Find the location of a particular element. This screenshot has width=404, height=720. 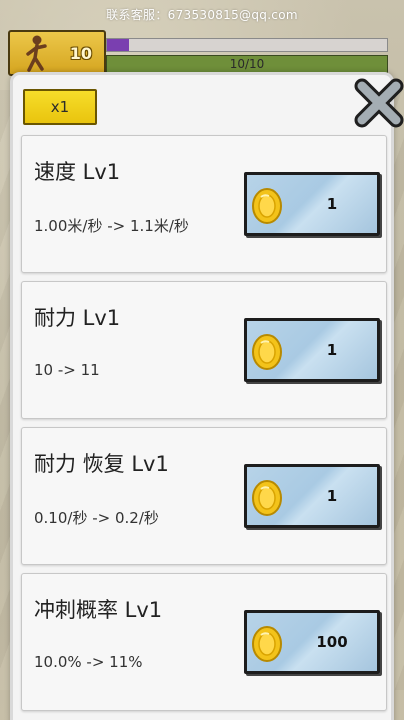

contact-text: 联系客服：673530815@qq.com is located at coordinates (202, 15).